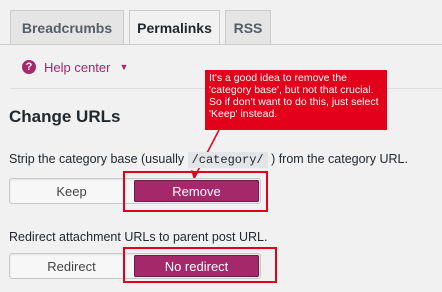 This screenshot has height=292, width=442. Describe the element at coordinates (98, 159) in the screenshot. I see `strip-label-prefix: Strip the category base (usually` at that location.